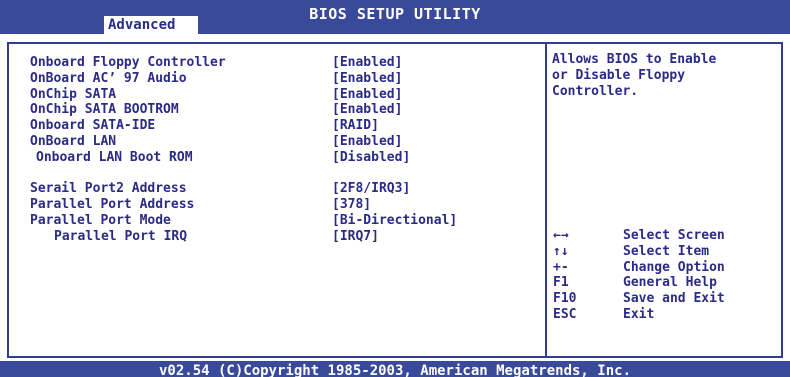 Image resolution: width=790 pixels, height=377 pixels. I want to click on key-row-change-option: +- Change Option, so click(663, 268).